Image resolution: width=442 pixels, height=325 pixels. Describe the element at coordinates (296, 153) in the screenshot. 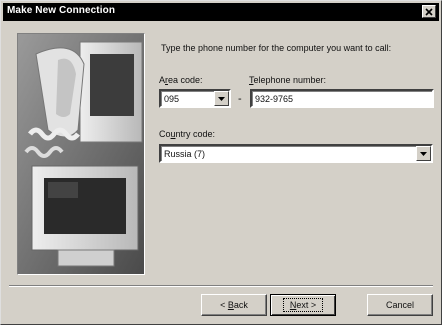

I see `country-code-combobox: Russia (7)` at that location.